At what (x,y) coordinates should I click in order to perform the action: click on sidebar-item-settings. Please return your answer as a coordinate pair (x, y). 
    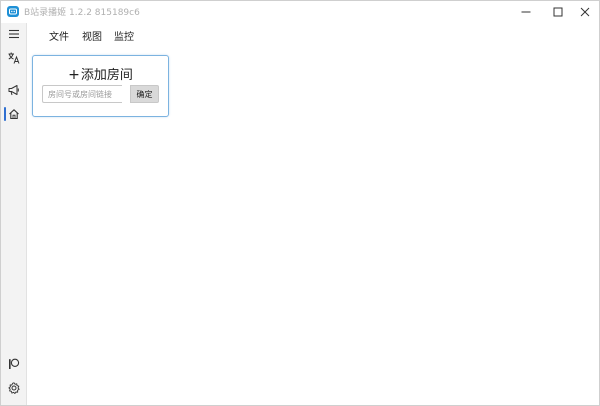
    Looking at the image, I should click on (14, 388).